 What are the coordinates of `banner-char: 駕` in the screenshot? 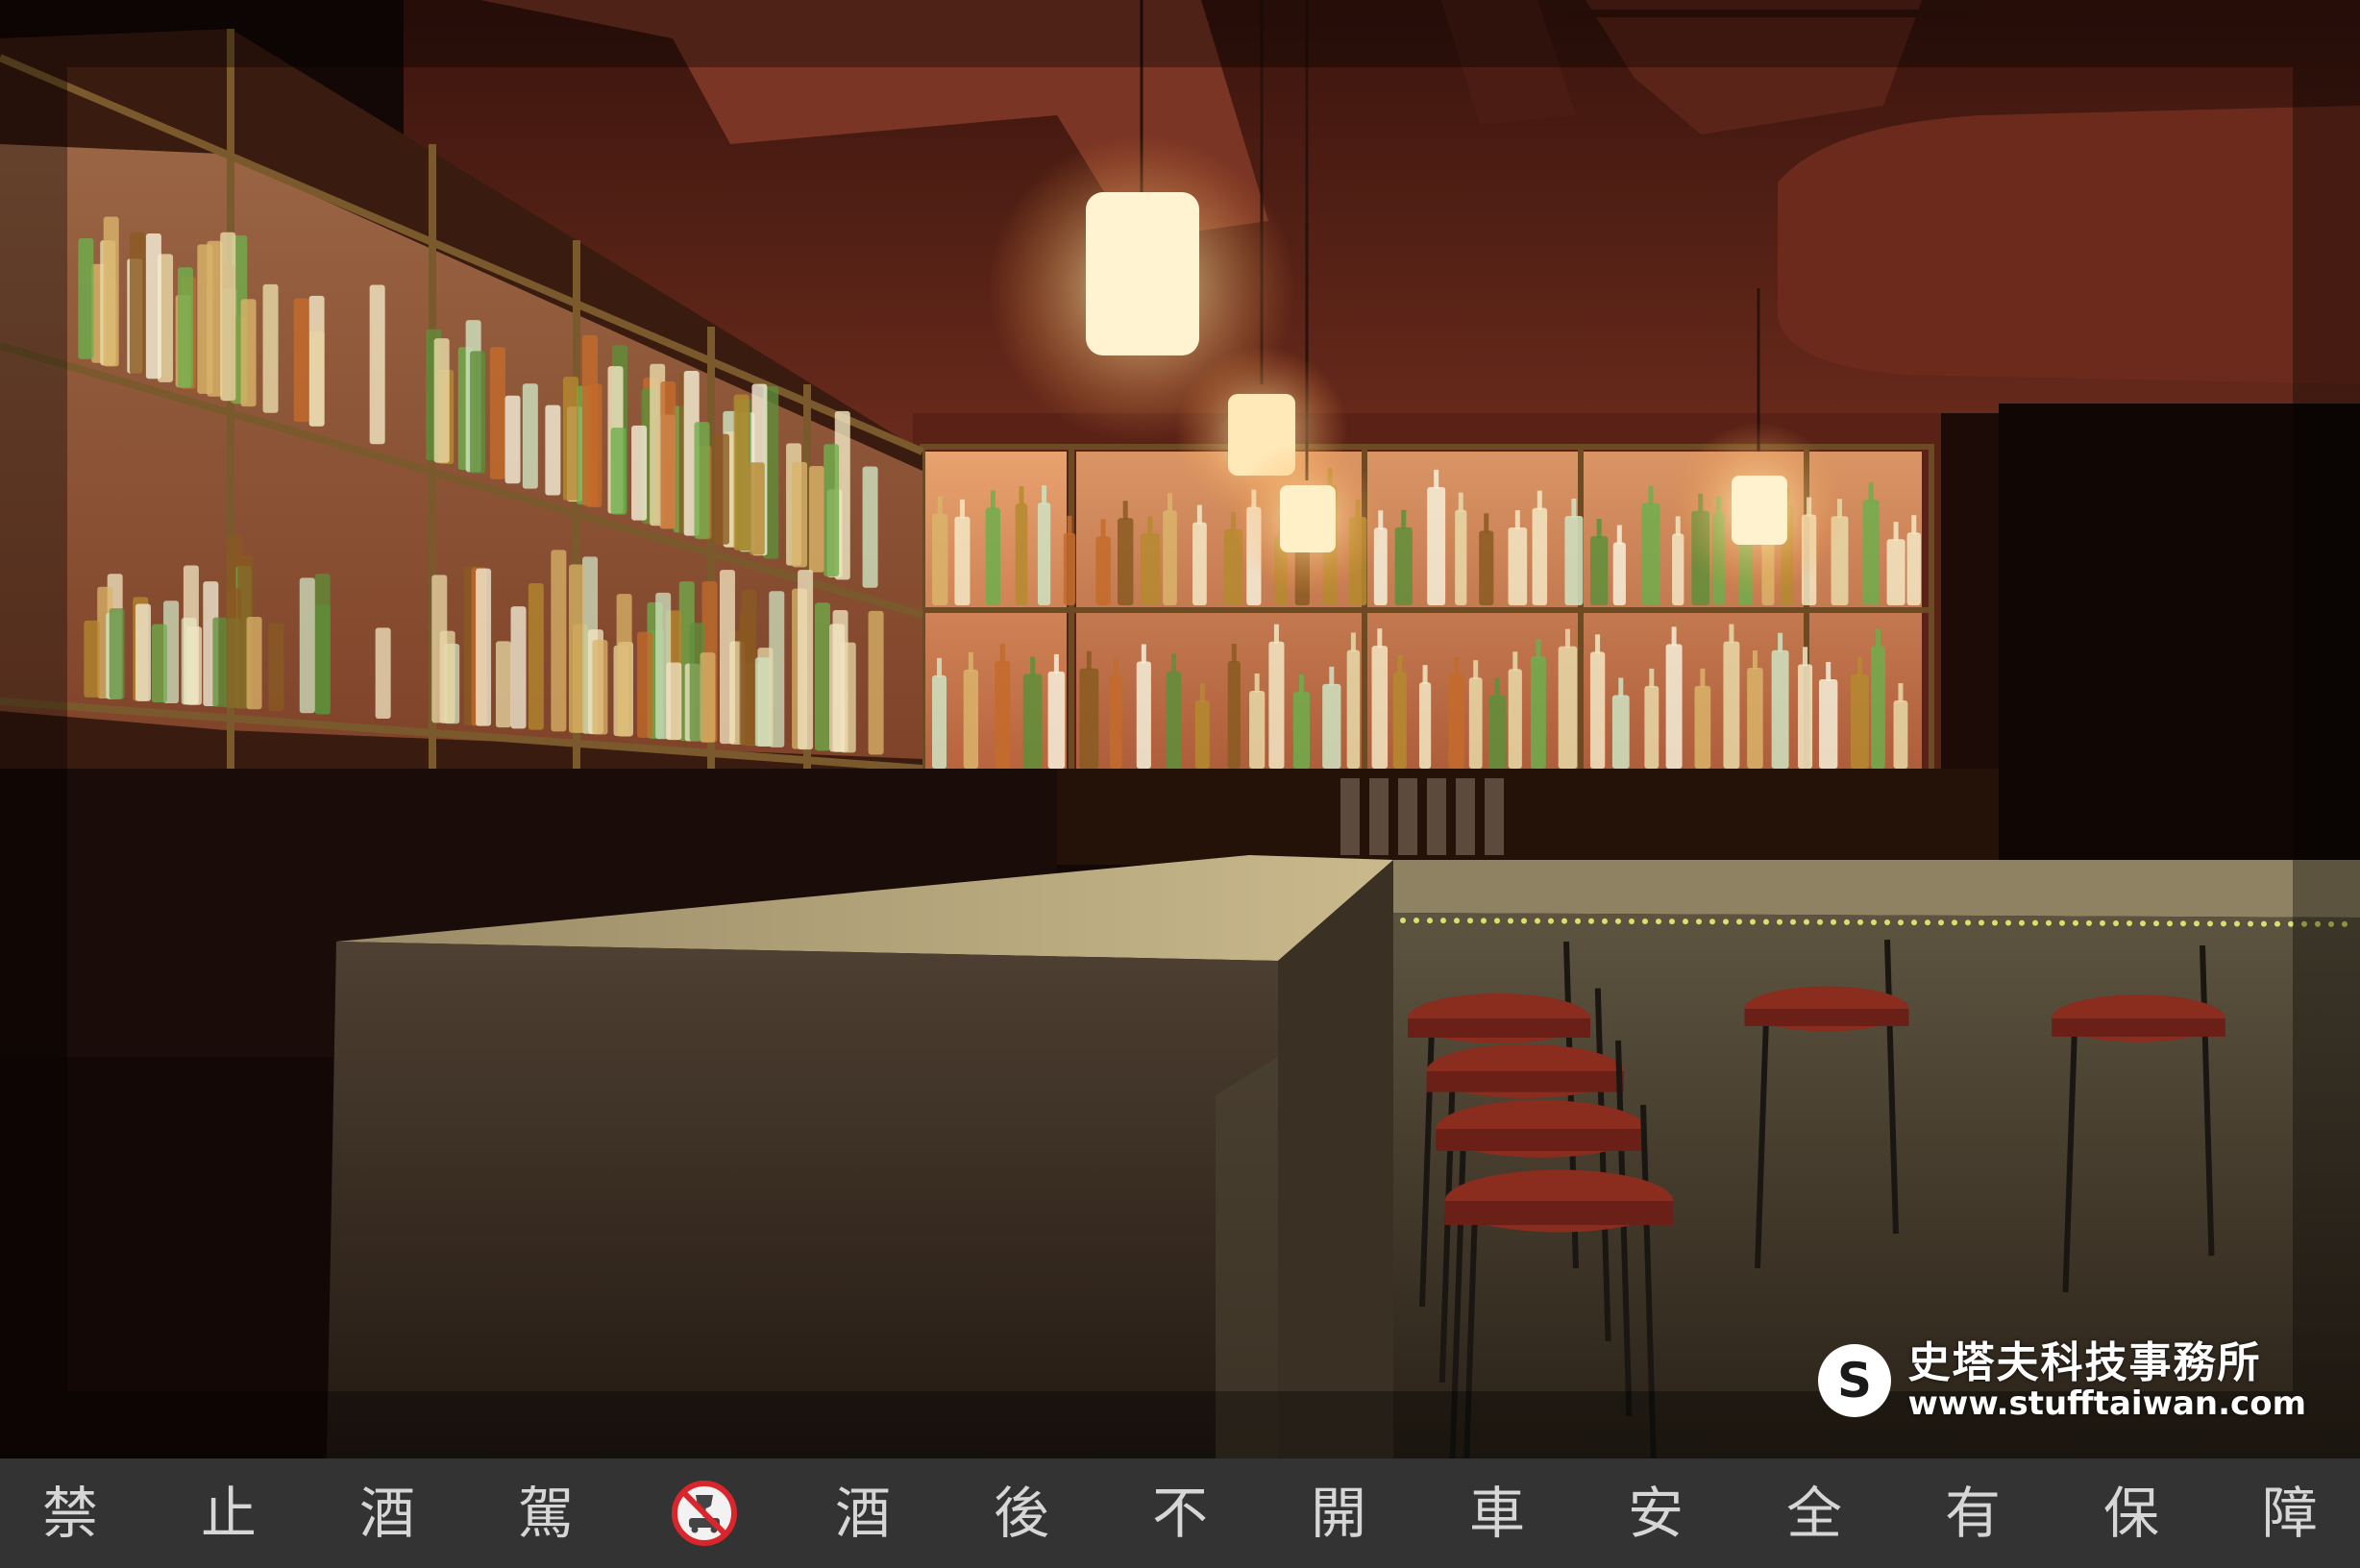 It's located at (545, 1513).